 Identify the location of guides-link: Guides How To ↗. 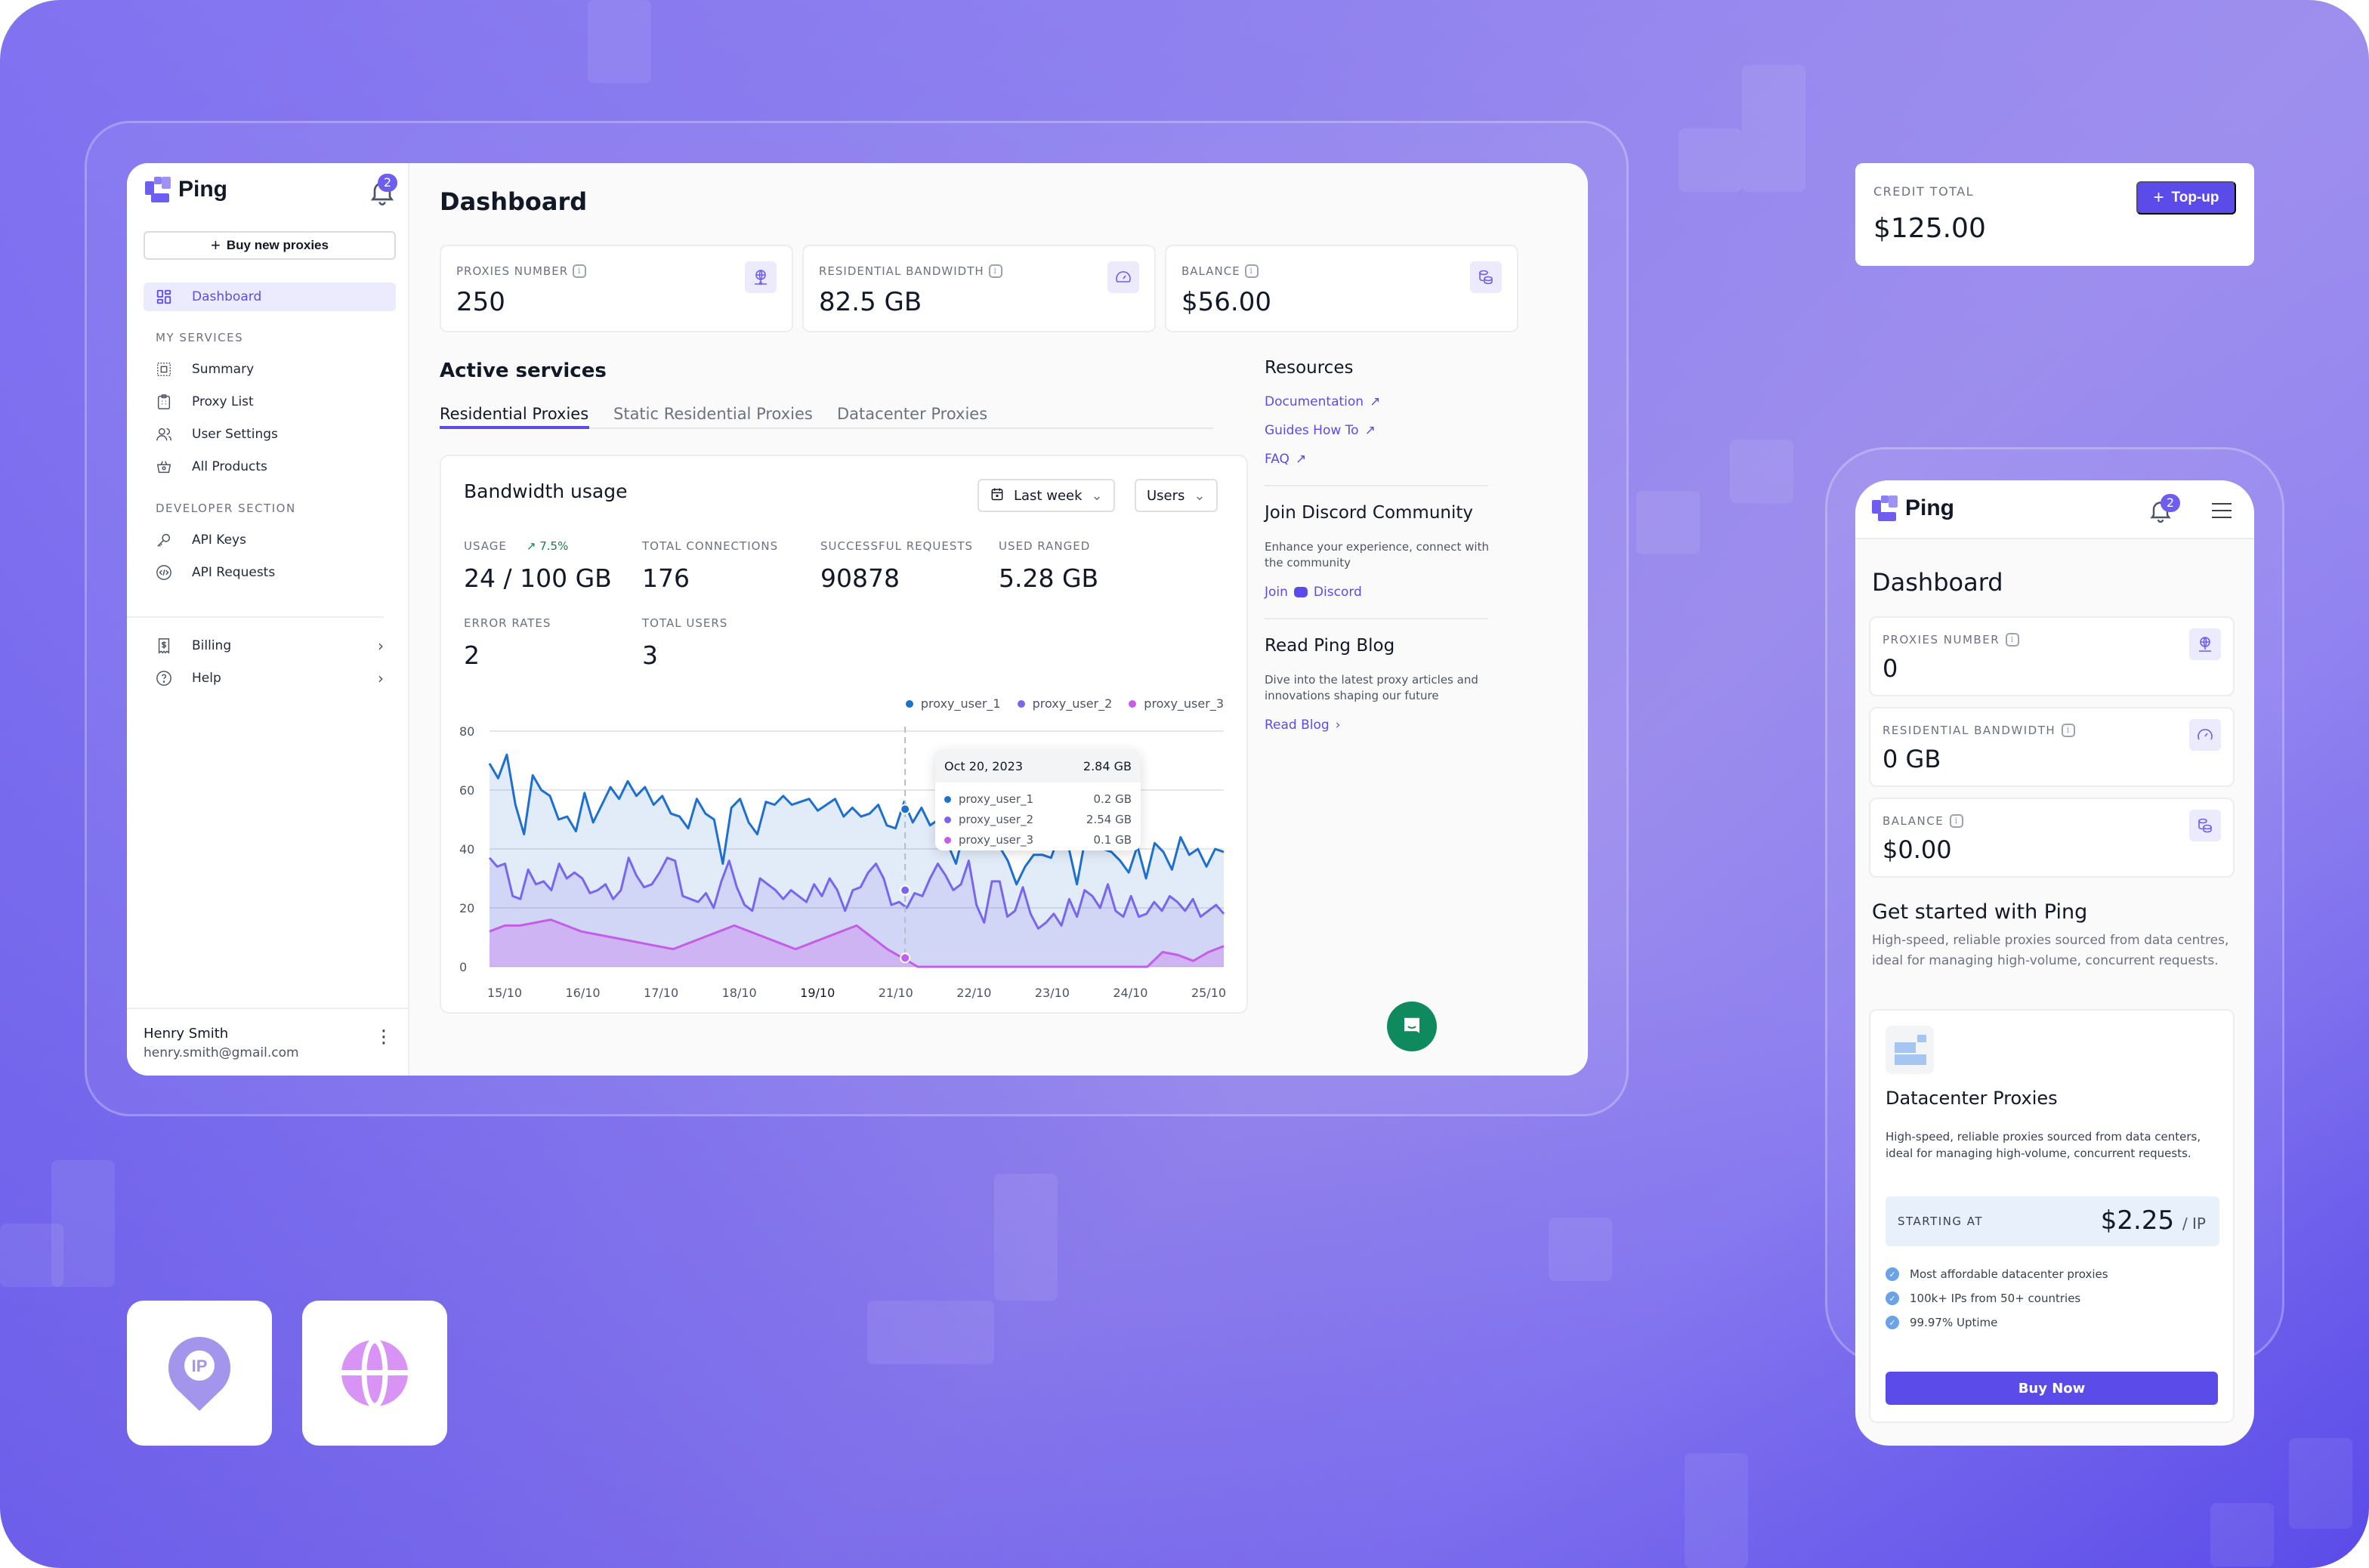
(1320, 431).